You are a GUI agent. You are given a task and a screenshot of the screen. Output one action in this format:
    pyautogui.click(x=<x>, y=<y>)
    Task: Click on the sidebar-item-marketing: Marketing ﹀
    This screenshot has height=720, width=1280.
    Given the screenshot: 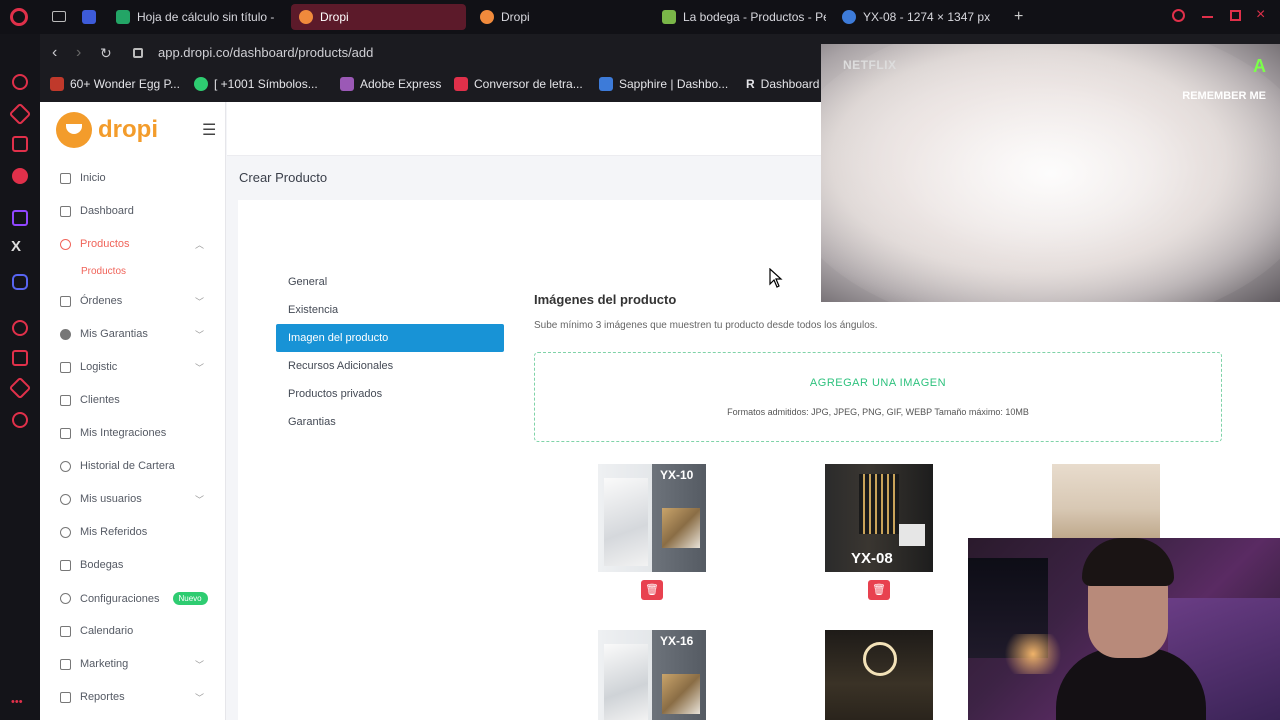 What is the action you would take?
    pyautogui.click(x=133, y=664)
    